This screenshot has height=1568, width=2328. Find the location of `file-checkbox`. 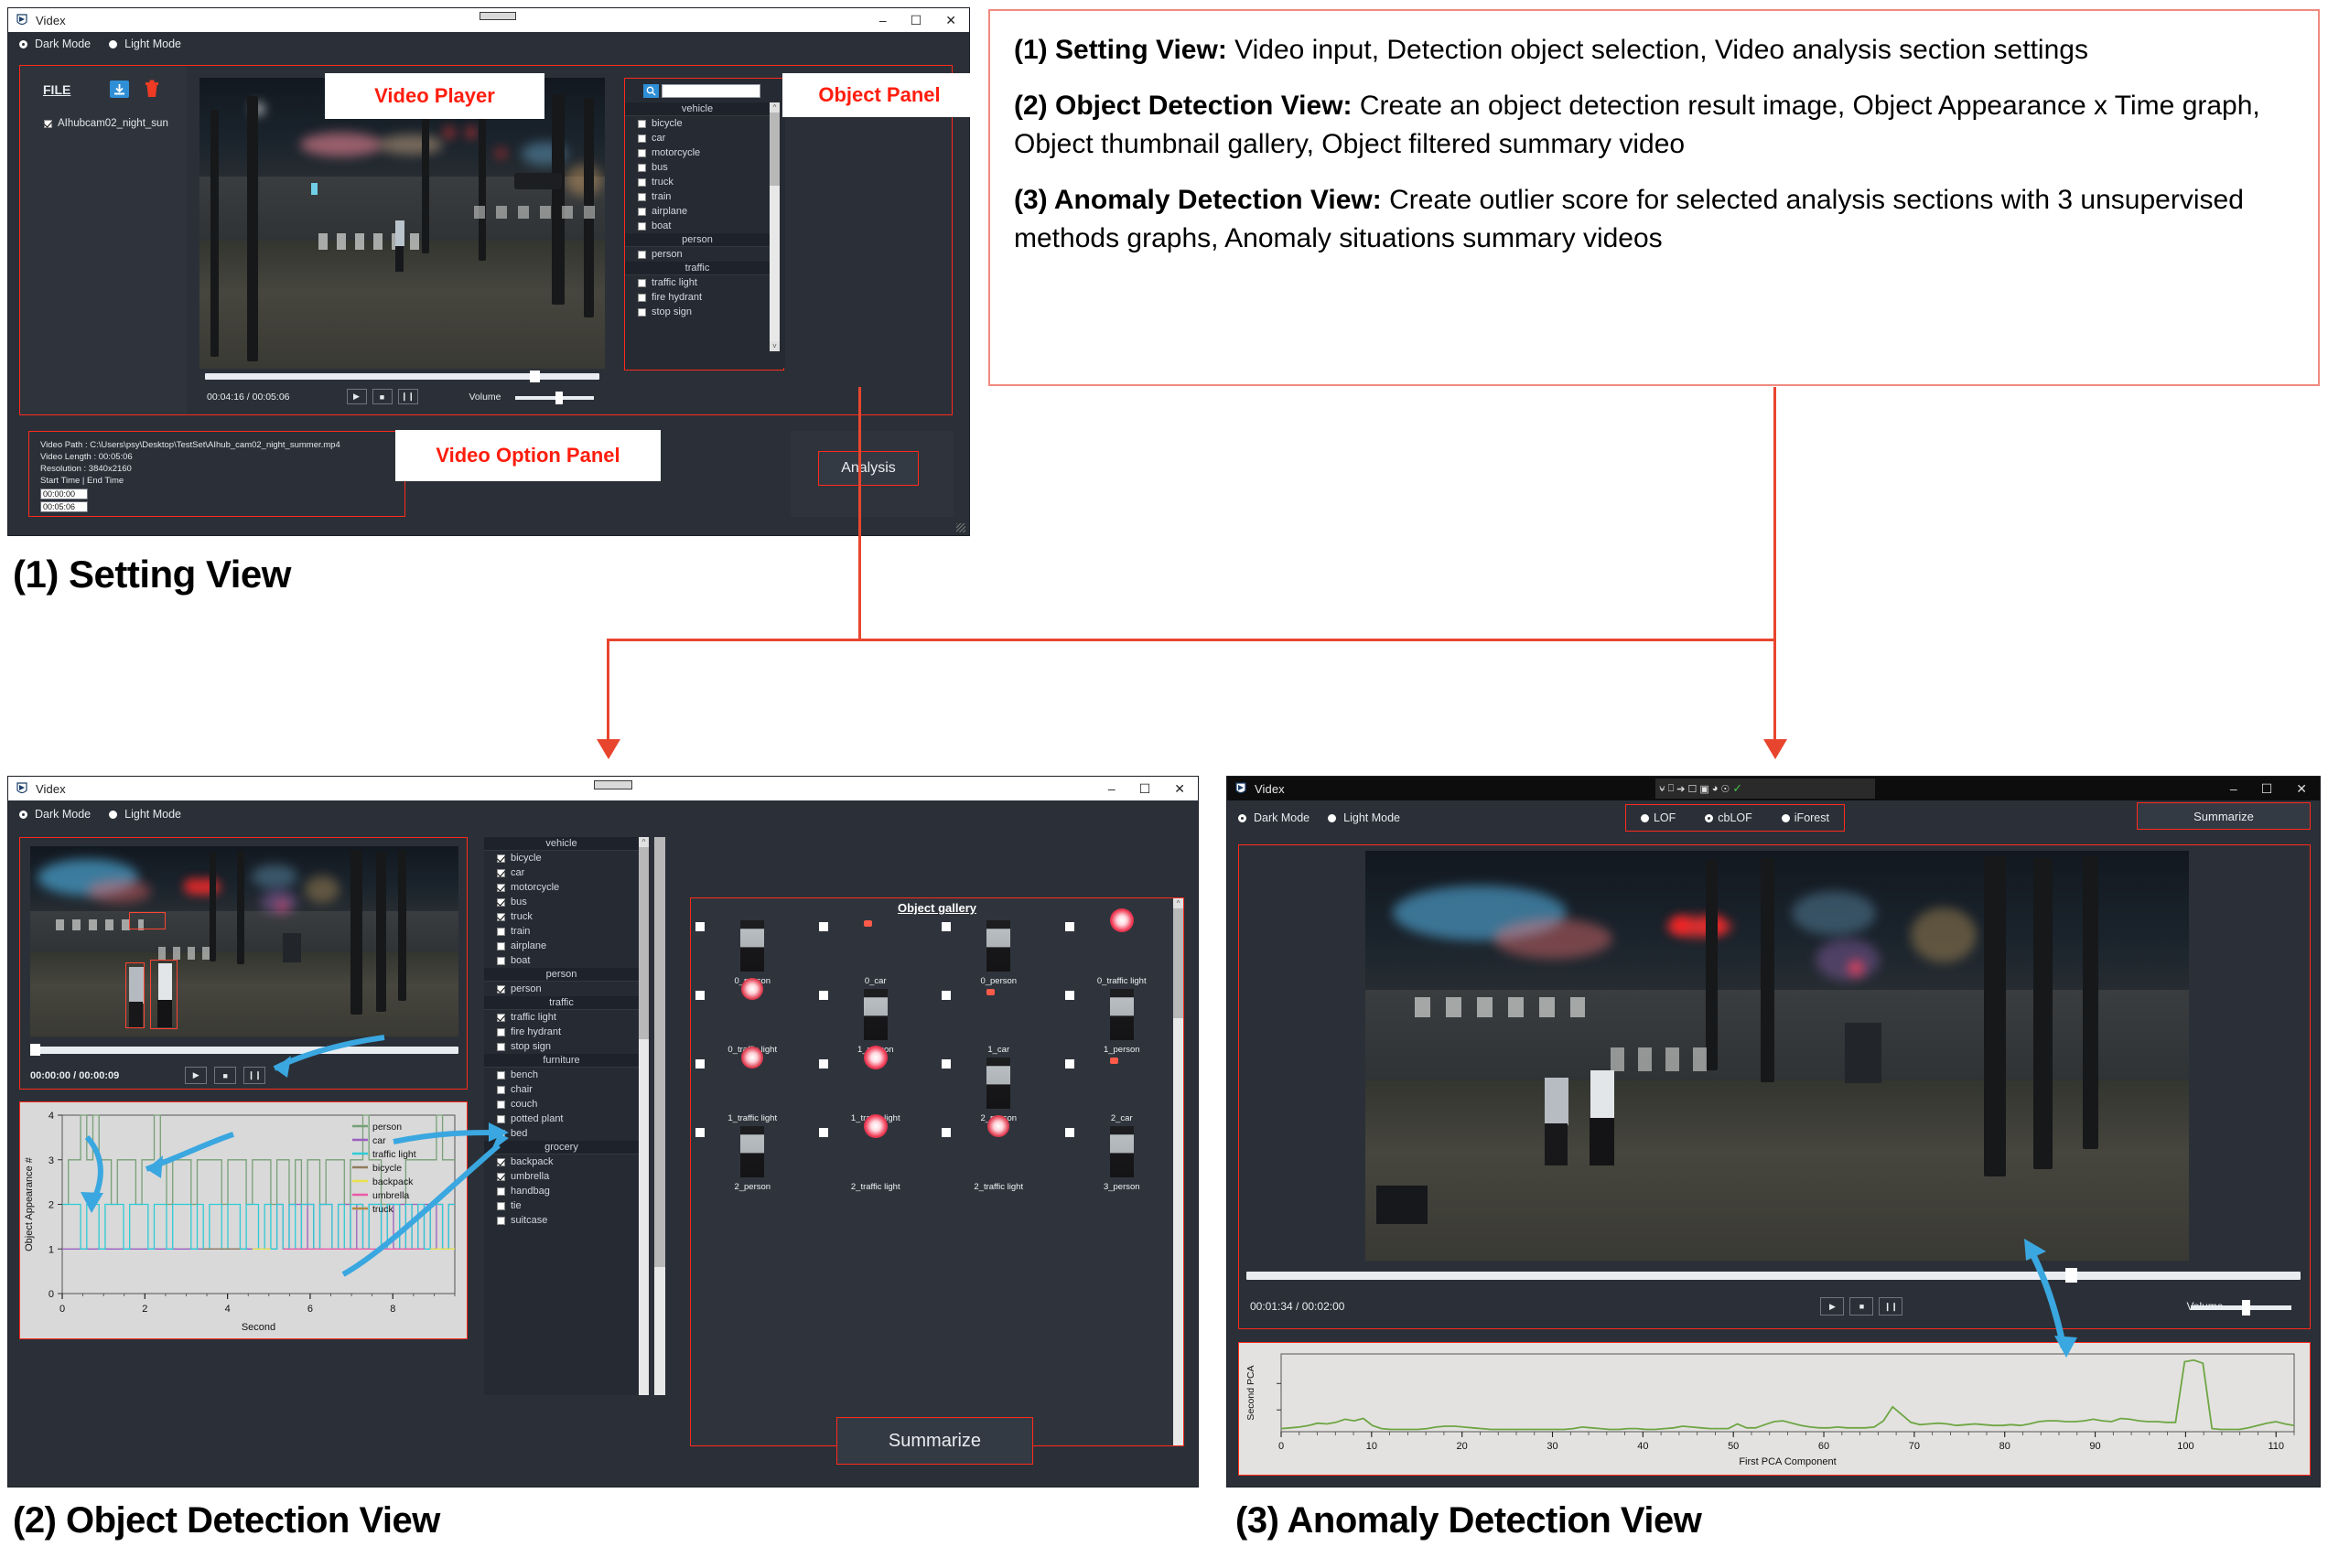

file-checkbox is located at coordinates (48, 123).